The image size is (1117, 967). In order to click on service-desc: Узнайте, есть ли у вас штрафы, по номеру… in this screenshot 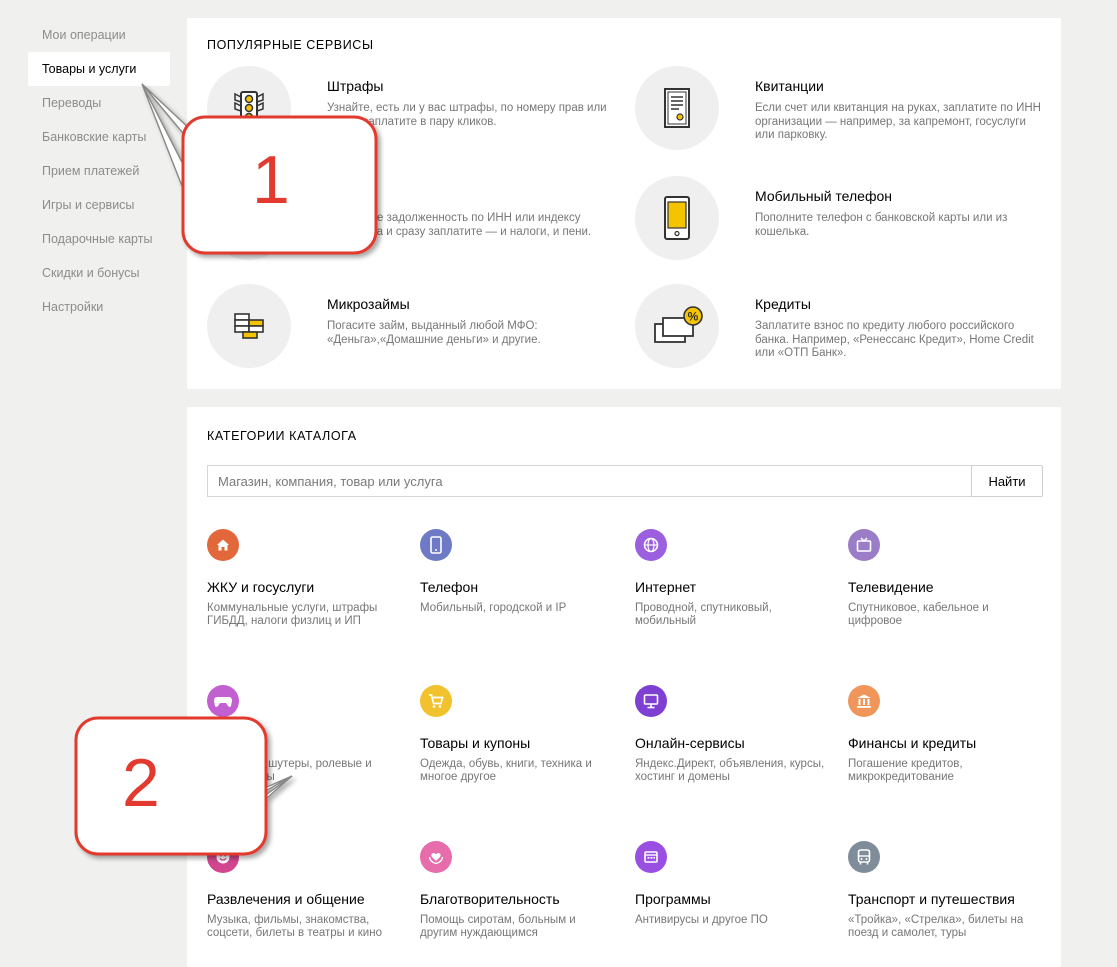, I will do `click(467, 115)`.